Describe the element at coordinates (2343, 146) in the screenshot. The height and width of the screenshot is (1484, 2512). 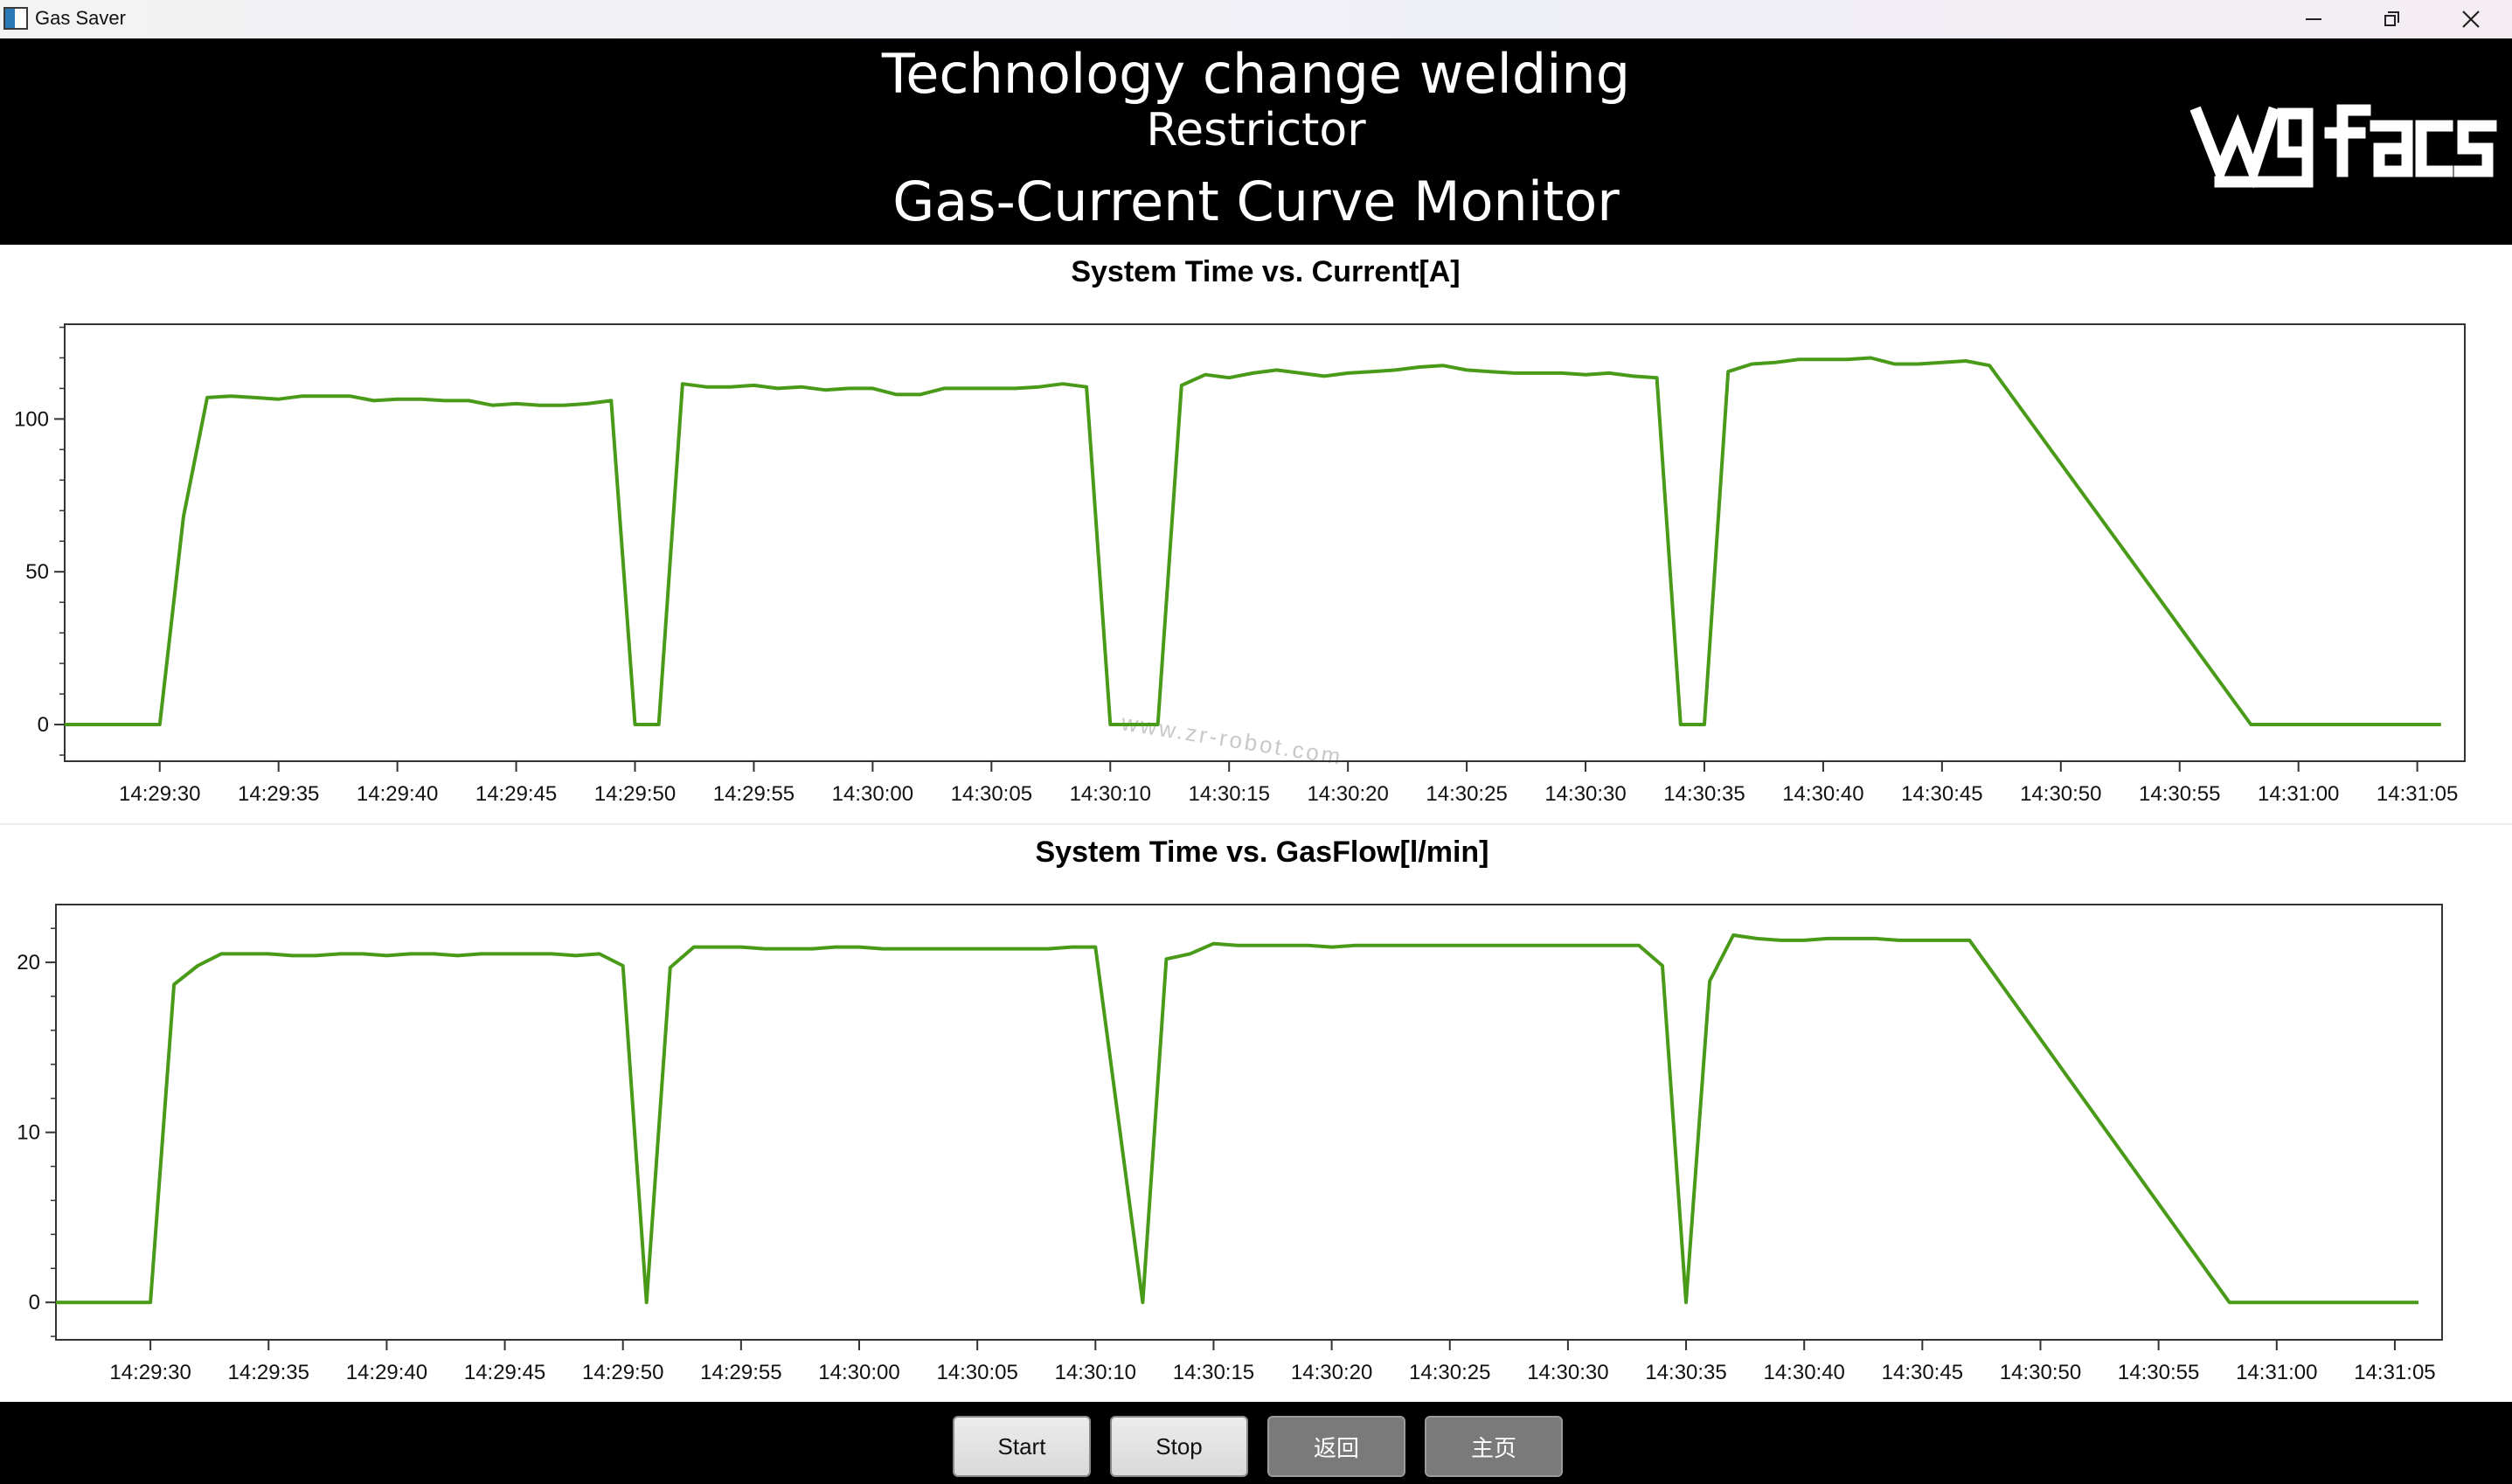
I see `company-logo` at that location.